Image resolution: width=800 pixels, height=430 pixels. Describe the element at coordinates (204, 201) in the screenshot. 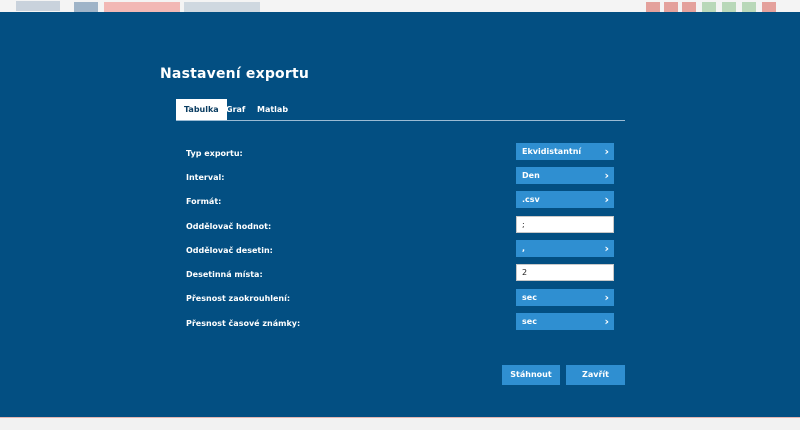

I see `field-label-format: Formát:` at that location.